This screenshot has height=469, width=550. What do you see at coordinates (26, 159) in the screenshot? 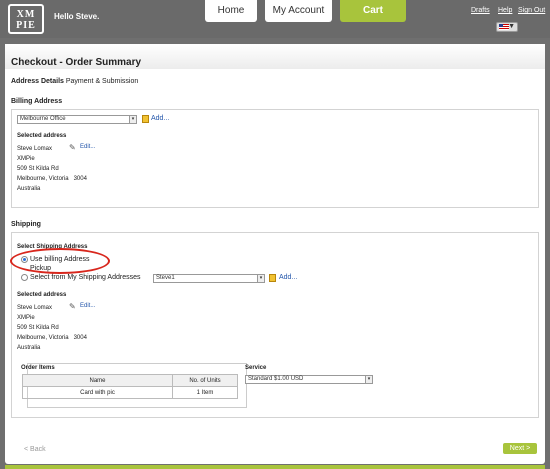
I see `billing-company: XMPie` at bounding box center [26, 159].